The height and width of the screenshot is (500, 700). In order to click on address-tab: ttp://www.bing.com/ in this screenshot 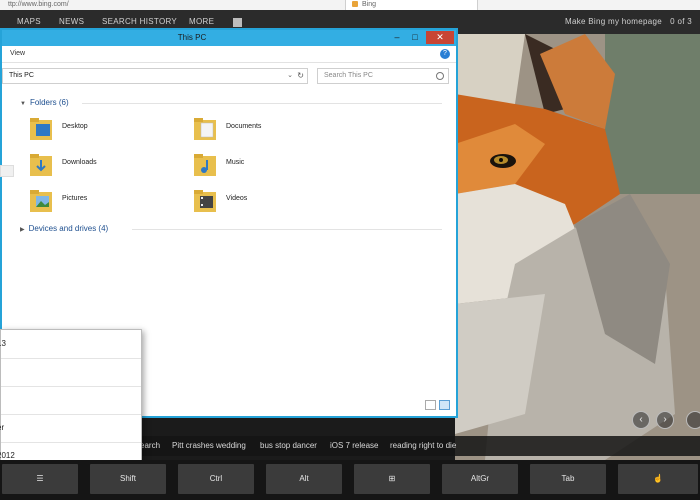, I will do `click(173, 5)`.